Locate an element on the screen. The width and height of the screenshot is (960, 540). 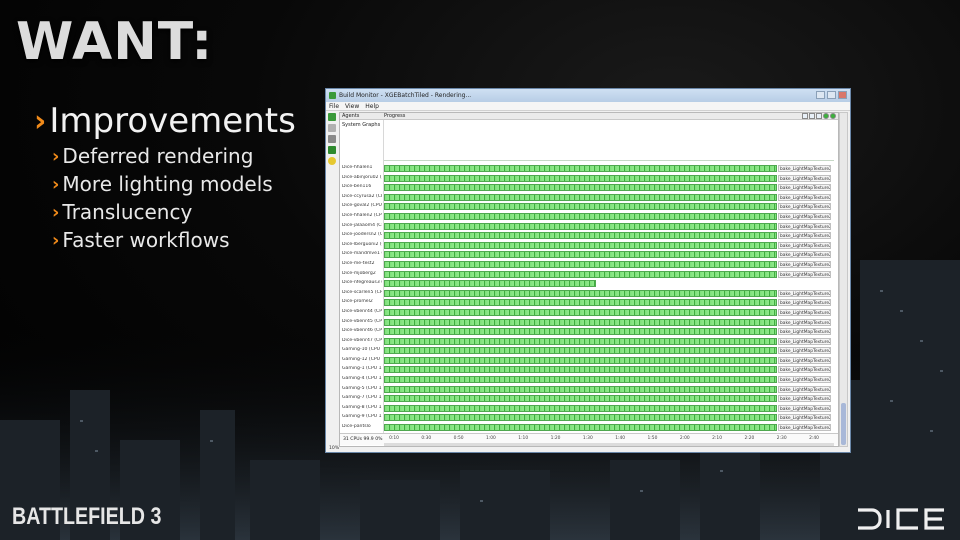
zoom-in-icon is located at coordinates (826, 116).